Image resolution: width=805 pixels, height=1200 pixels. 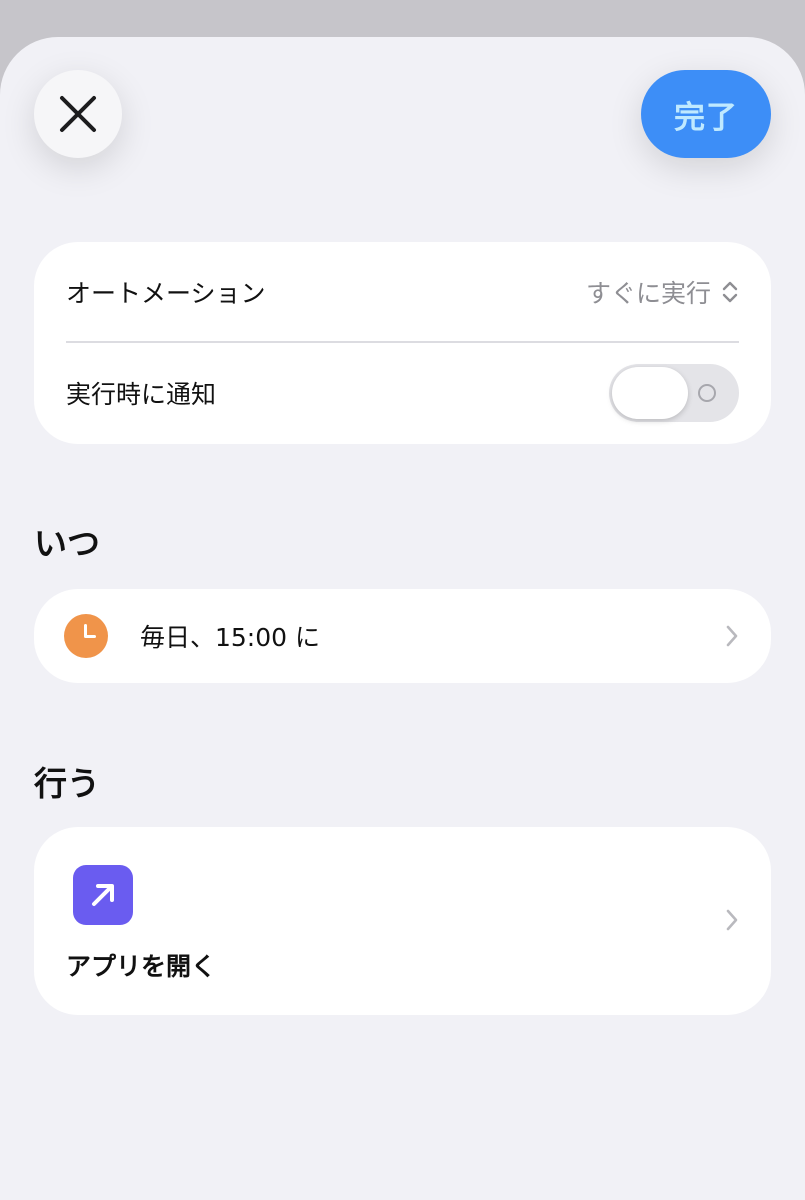 What do you see at coordinates (141, 966) in the screenshot?
I see `action-label: アプリを開く` at bounding box center [141, 966].